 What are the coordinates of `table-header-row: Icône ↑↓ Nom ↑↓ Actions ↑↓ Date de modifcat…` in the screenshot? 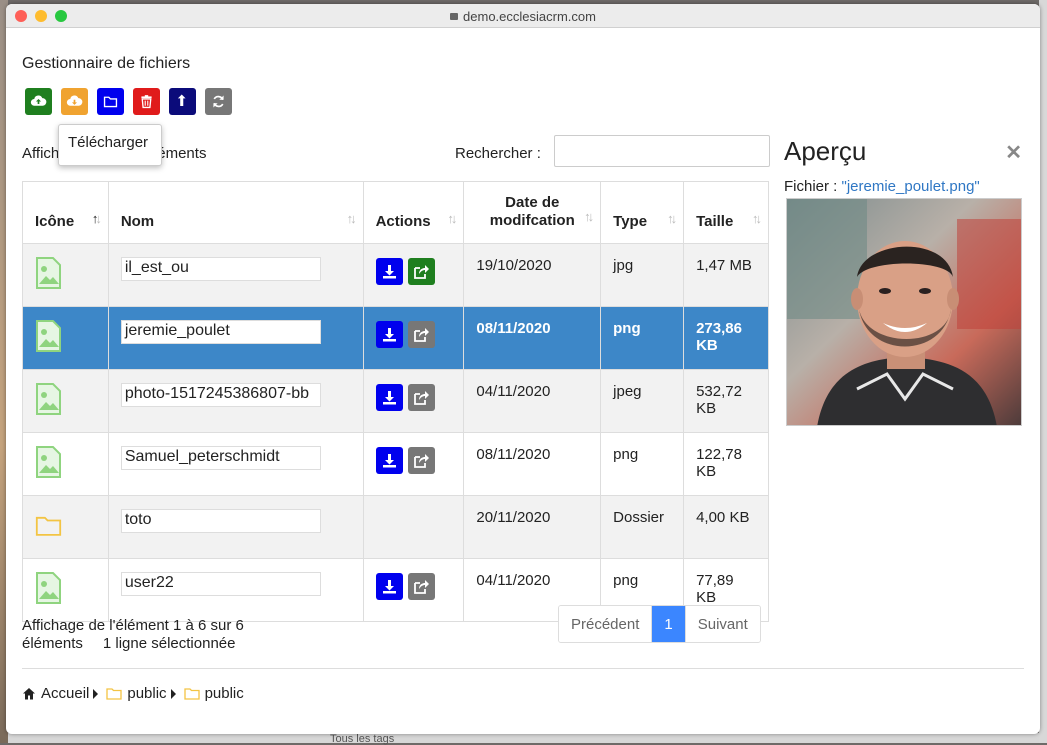 It's located at (395, 212).